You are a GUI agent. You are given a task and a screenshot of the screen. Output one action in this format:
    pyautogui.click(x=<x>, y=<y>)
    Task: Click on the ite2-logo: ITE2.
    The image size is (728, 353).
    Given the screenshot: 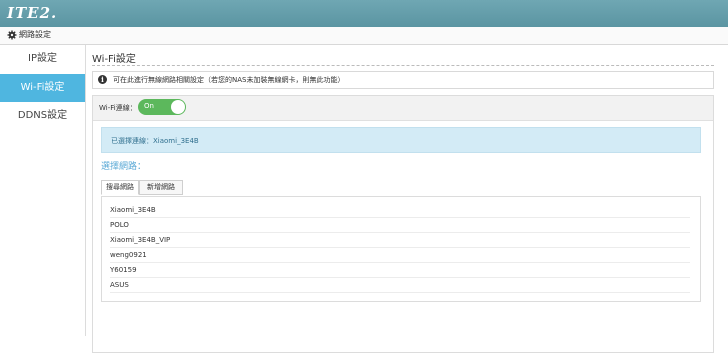 What is the action you would take?
    pyautogui.click(x=32, y=13)
    